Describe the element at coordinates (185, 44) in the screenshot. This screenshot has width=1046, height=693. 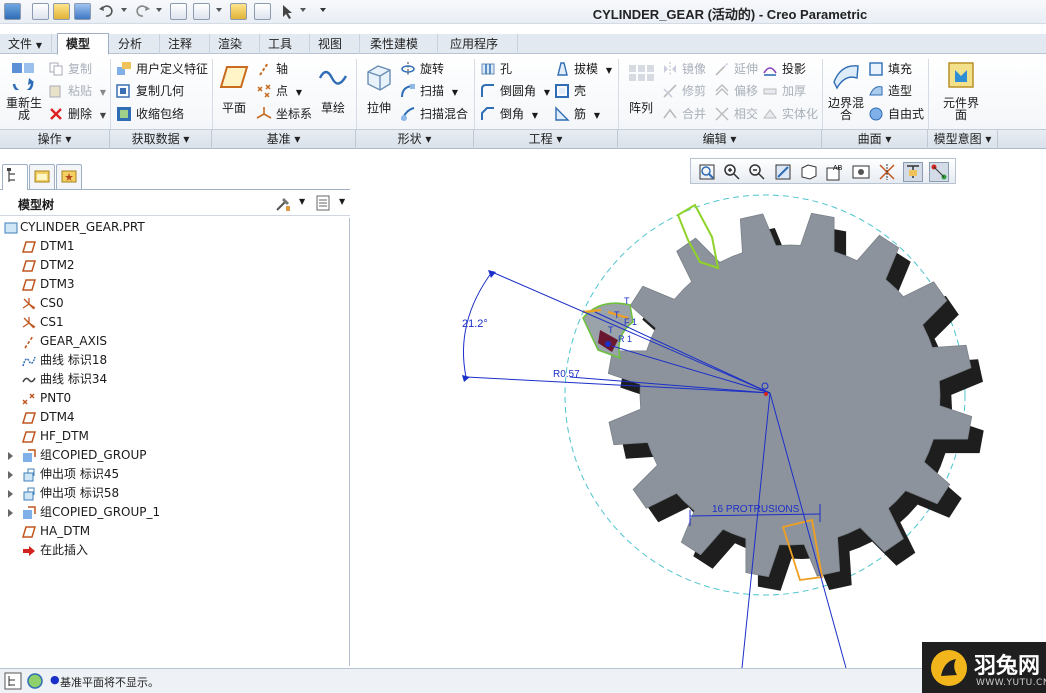
I see `tab-annotate: 注释` at that location.